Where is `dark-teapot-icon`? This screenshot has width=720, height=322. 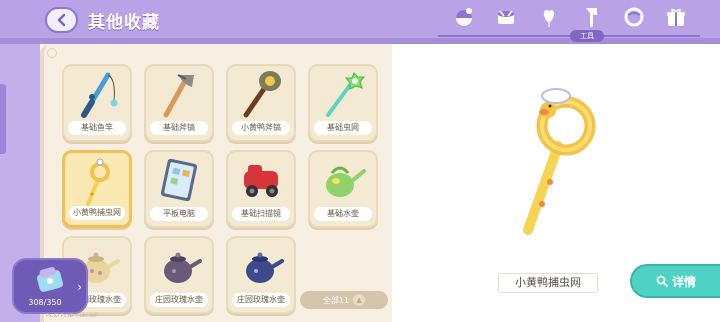
dark-teapot-icon is located at coordinates (183, 267).